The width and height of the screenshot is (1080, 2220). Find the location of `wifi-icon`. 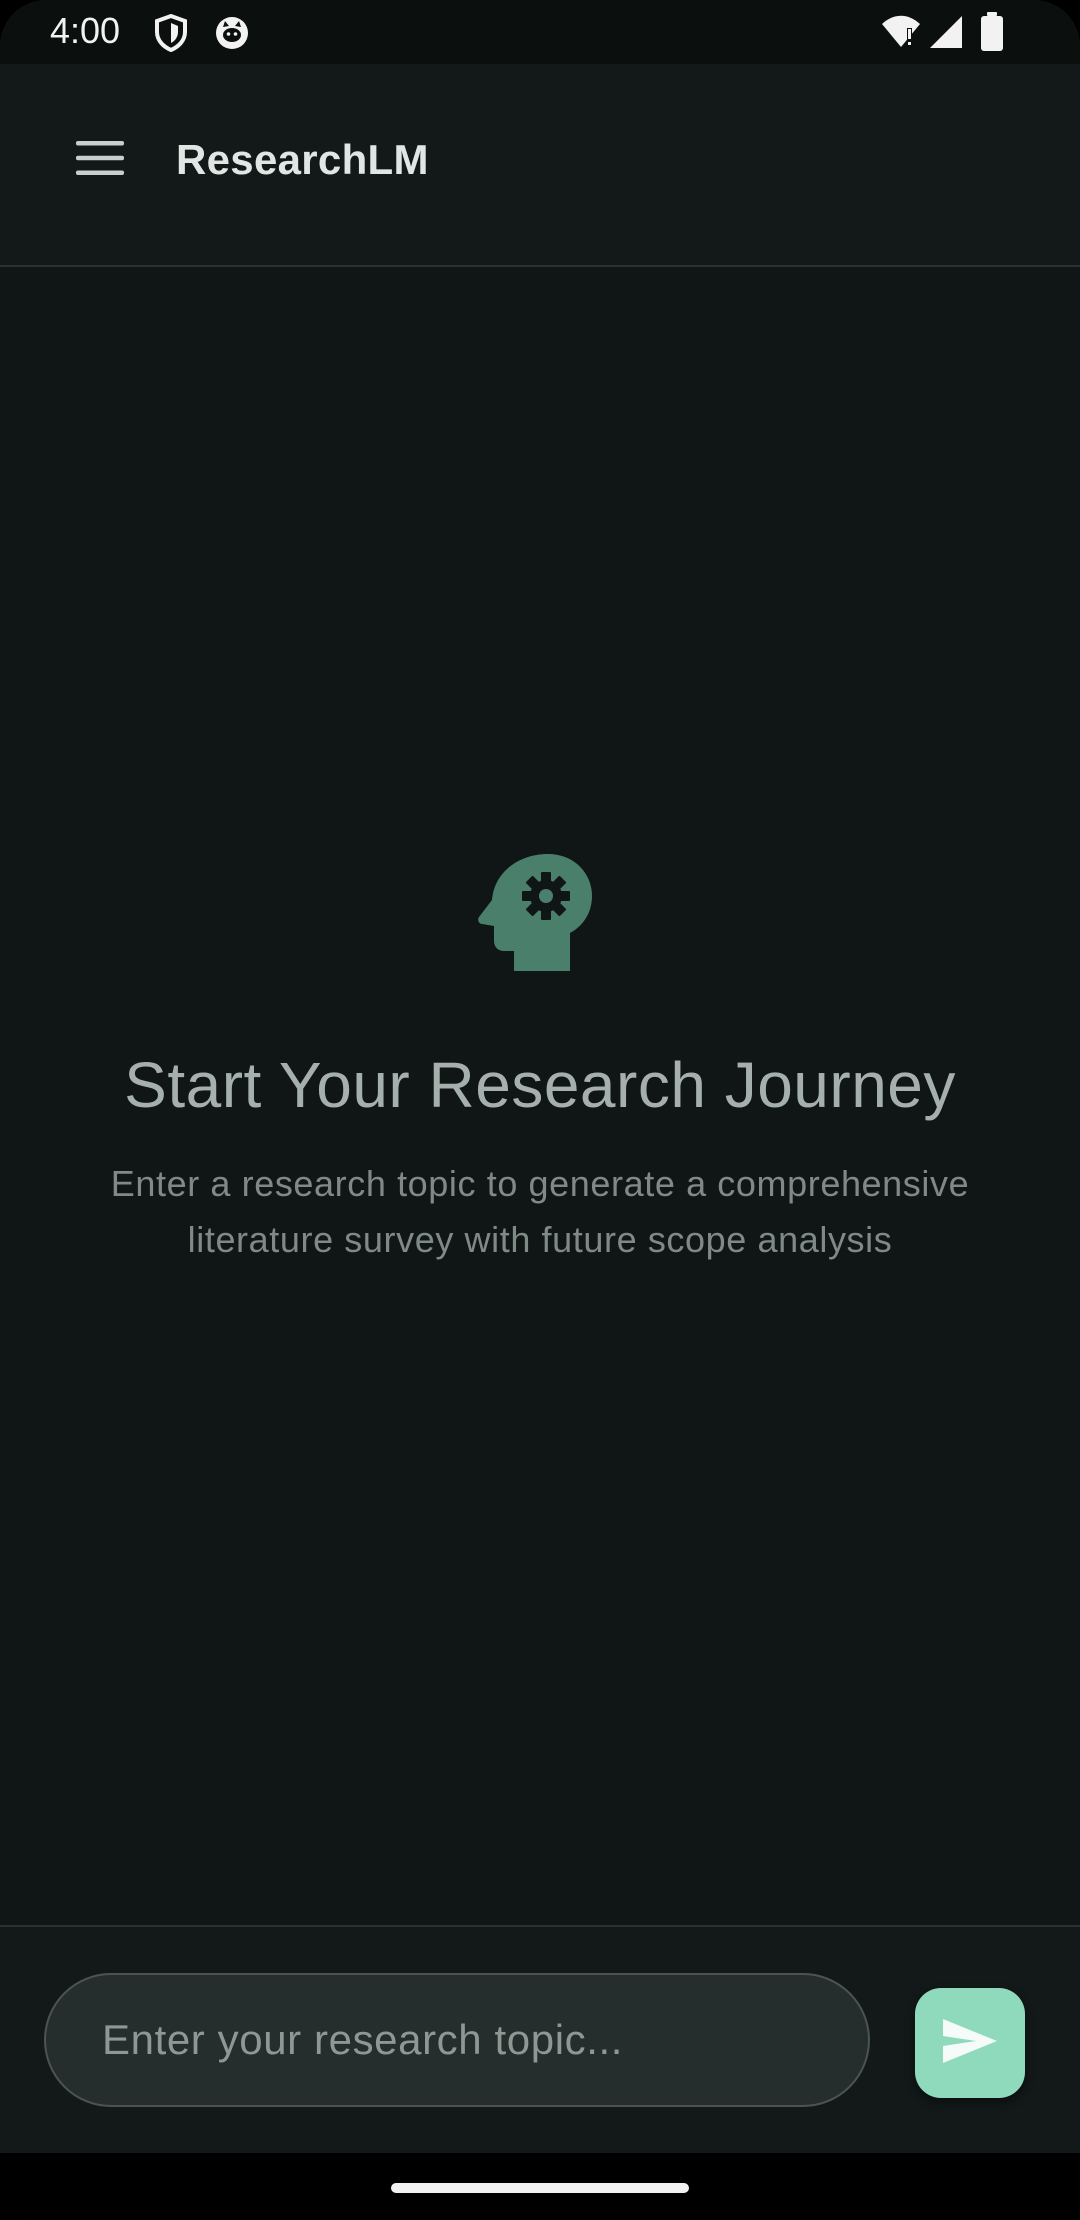

wifi-icon is located at coordinates (901, 34).